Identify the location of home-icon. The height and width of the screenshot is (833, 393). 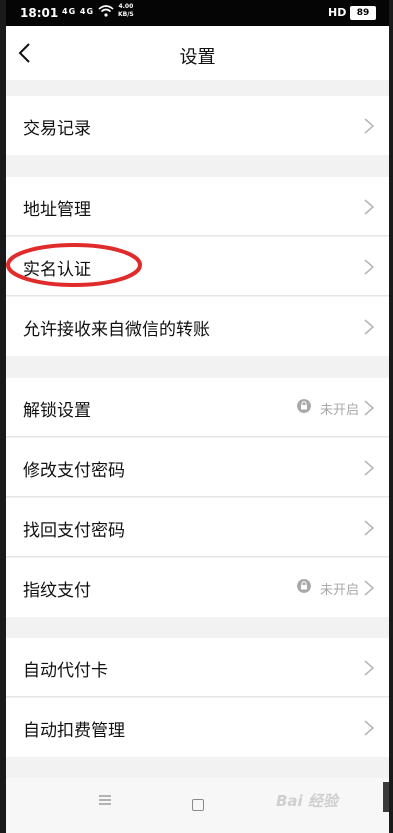
(198, 805).